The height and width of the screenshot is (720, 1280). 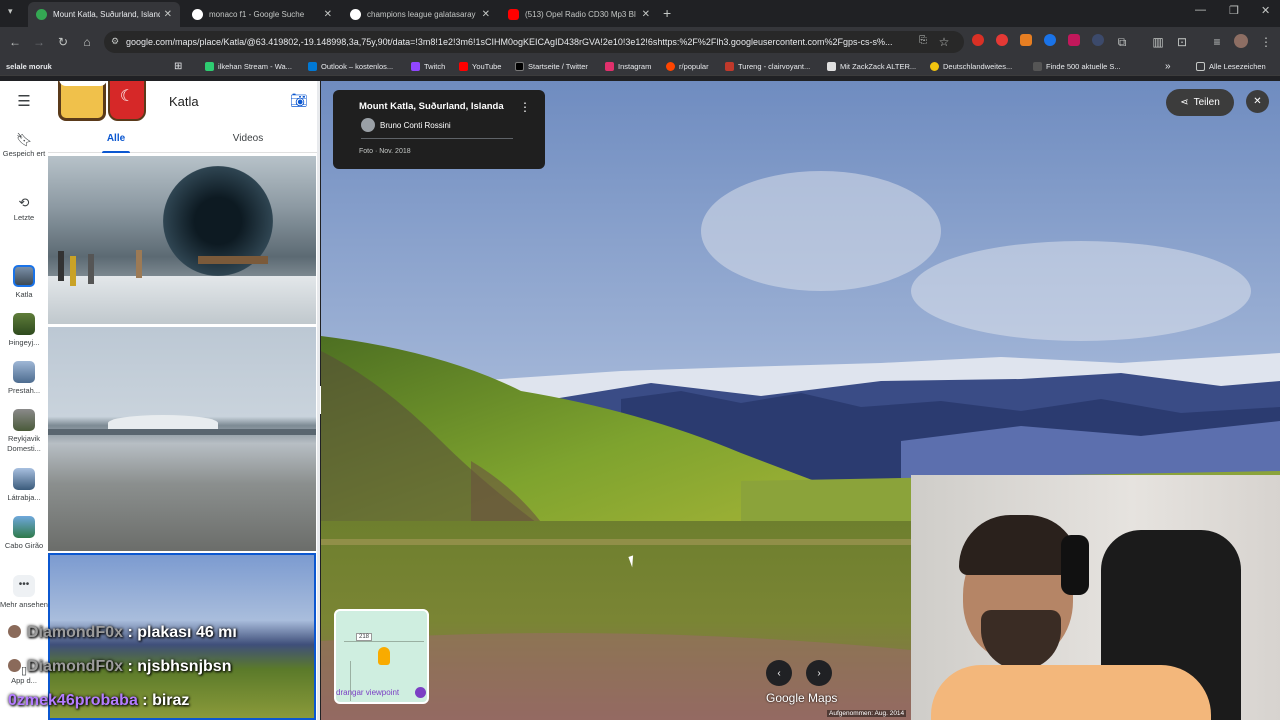 What do you see at coordinates (119, 667) in the screenshot?
I see `chat-message: DiamondF0x : njsbhsnjbsn` at bounding box center [119, 667].